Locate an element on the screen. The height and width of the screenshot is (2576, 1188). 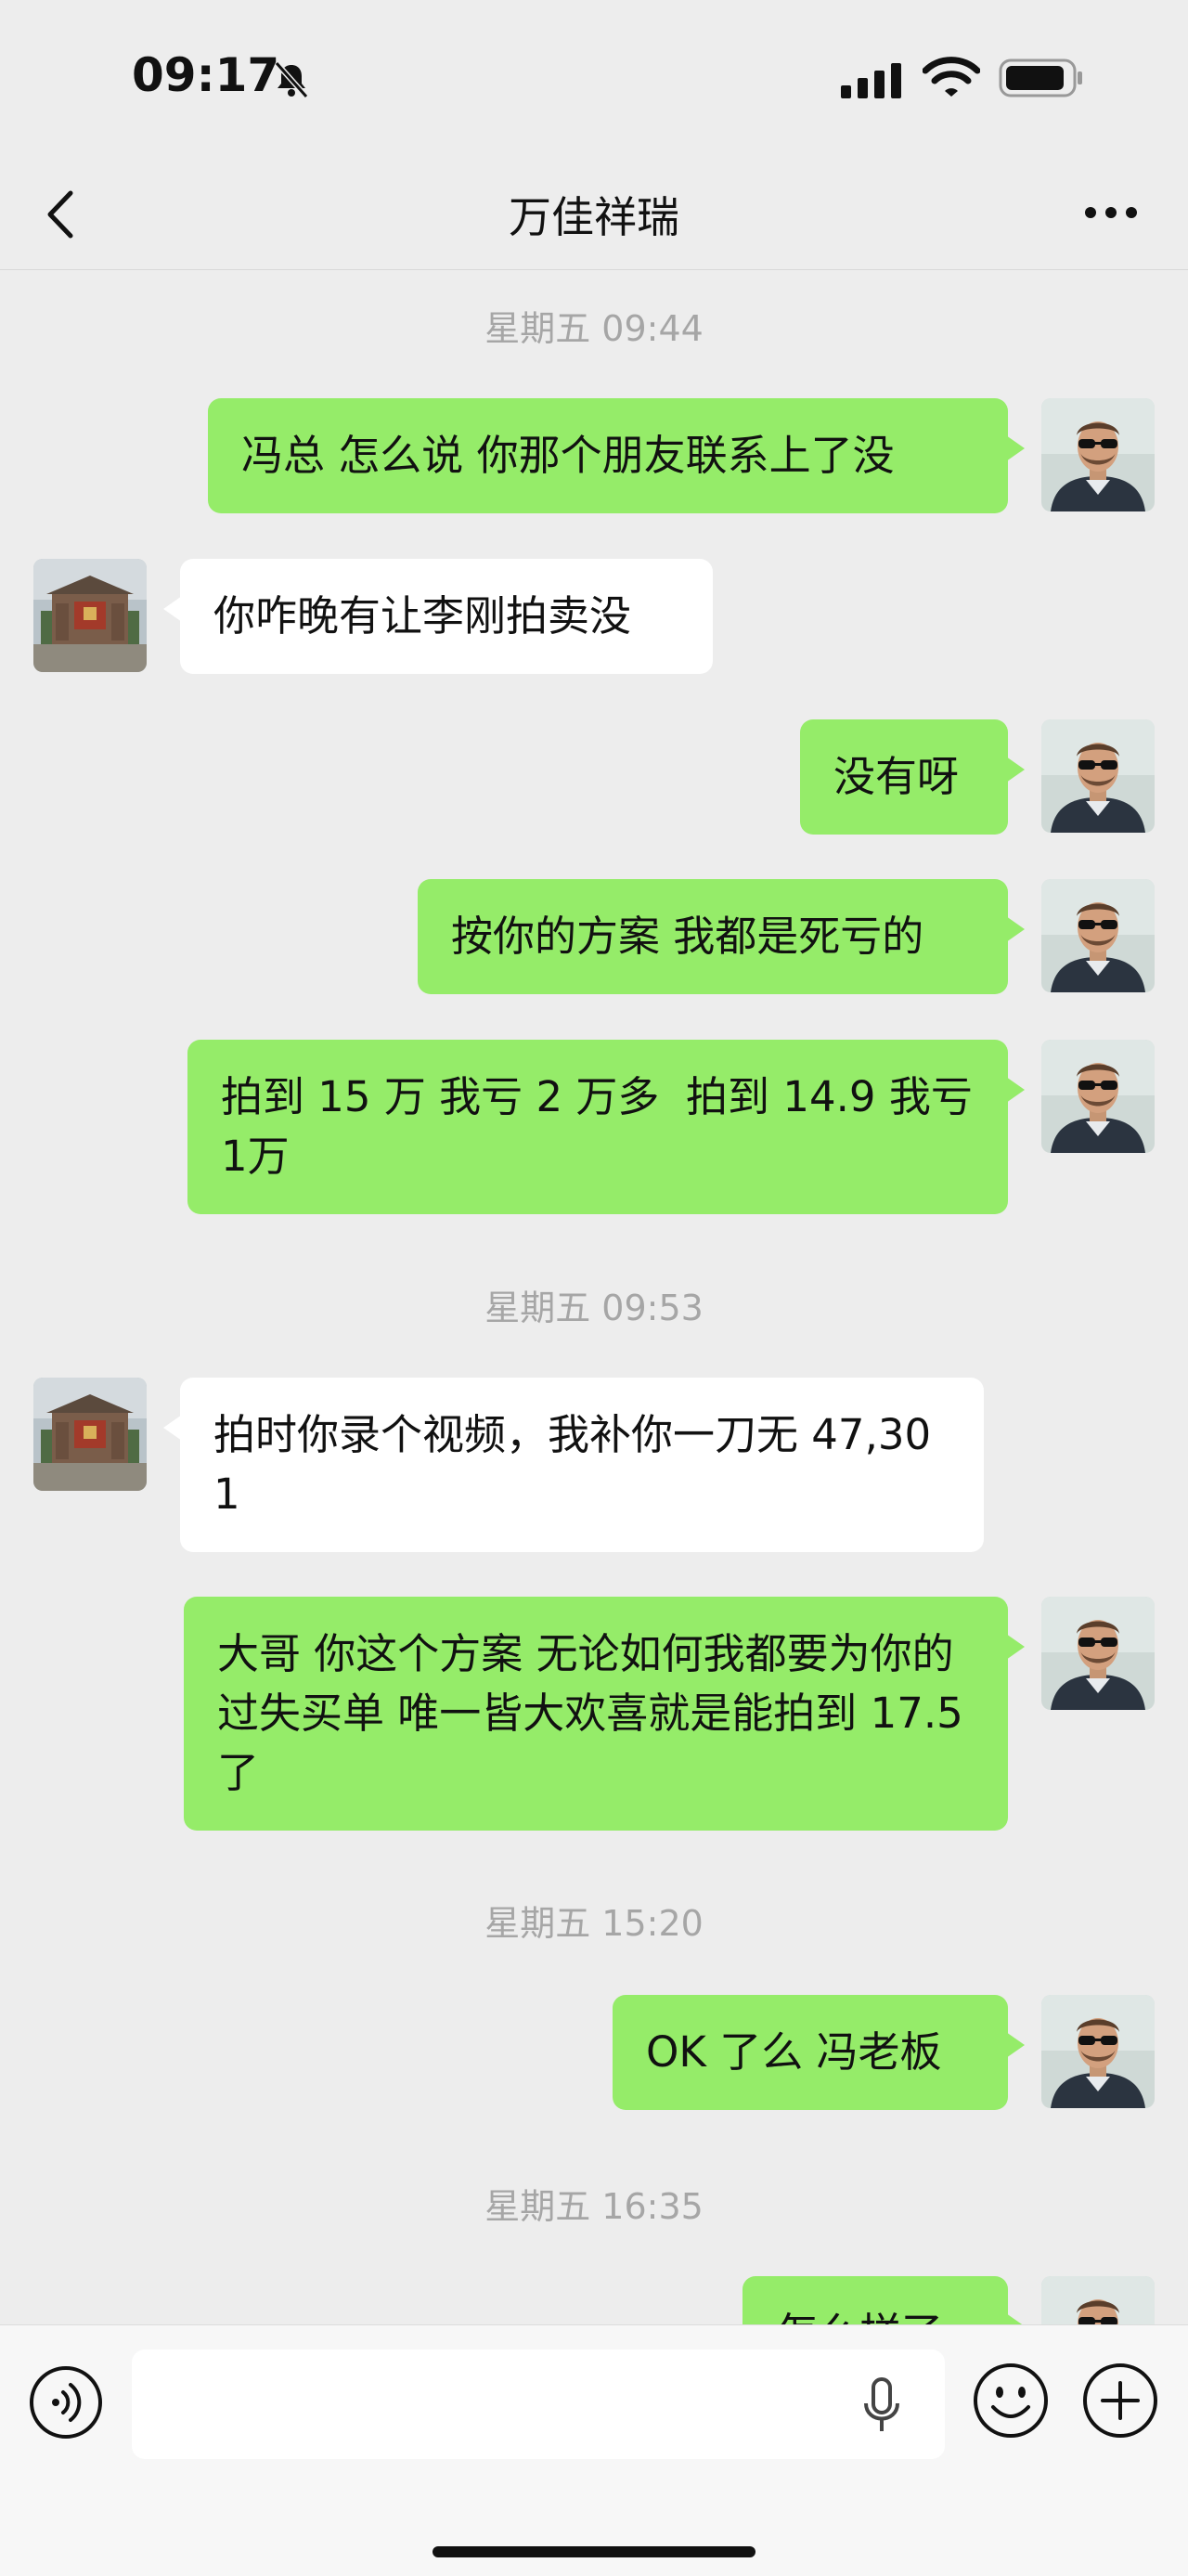
chat-header: 万佳祥瑞 is located at coordinates (594, 214).